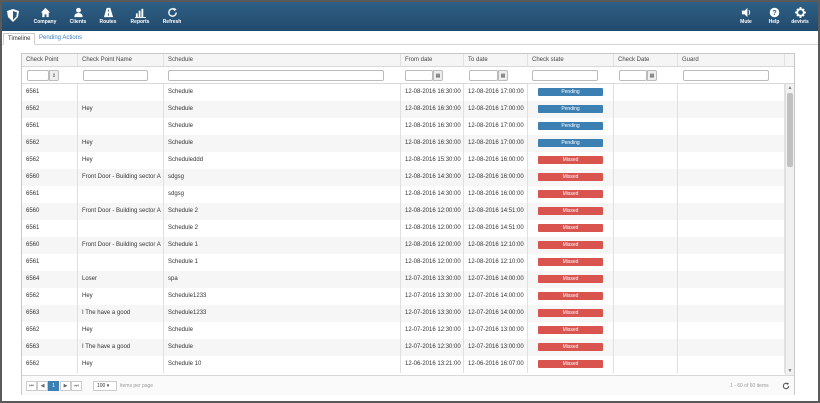  Describe the element at coordinates (121, 279) in the screenshot. I see `cell-check-point-name: Loser` at that location.